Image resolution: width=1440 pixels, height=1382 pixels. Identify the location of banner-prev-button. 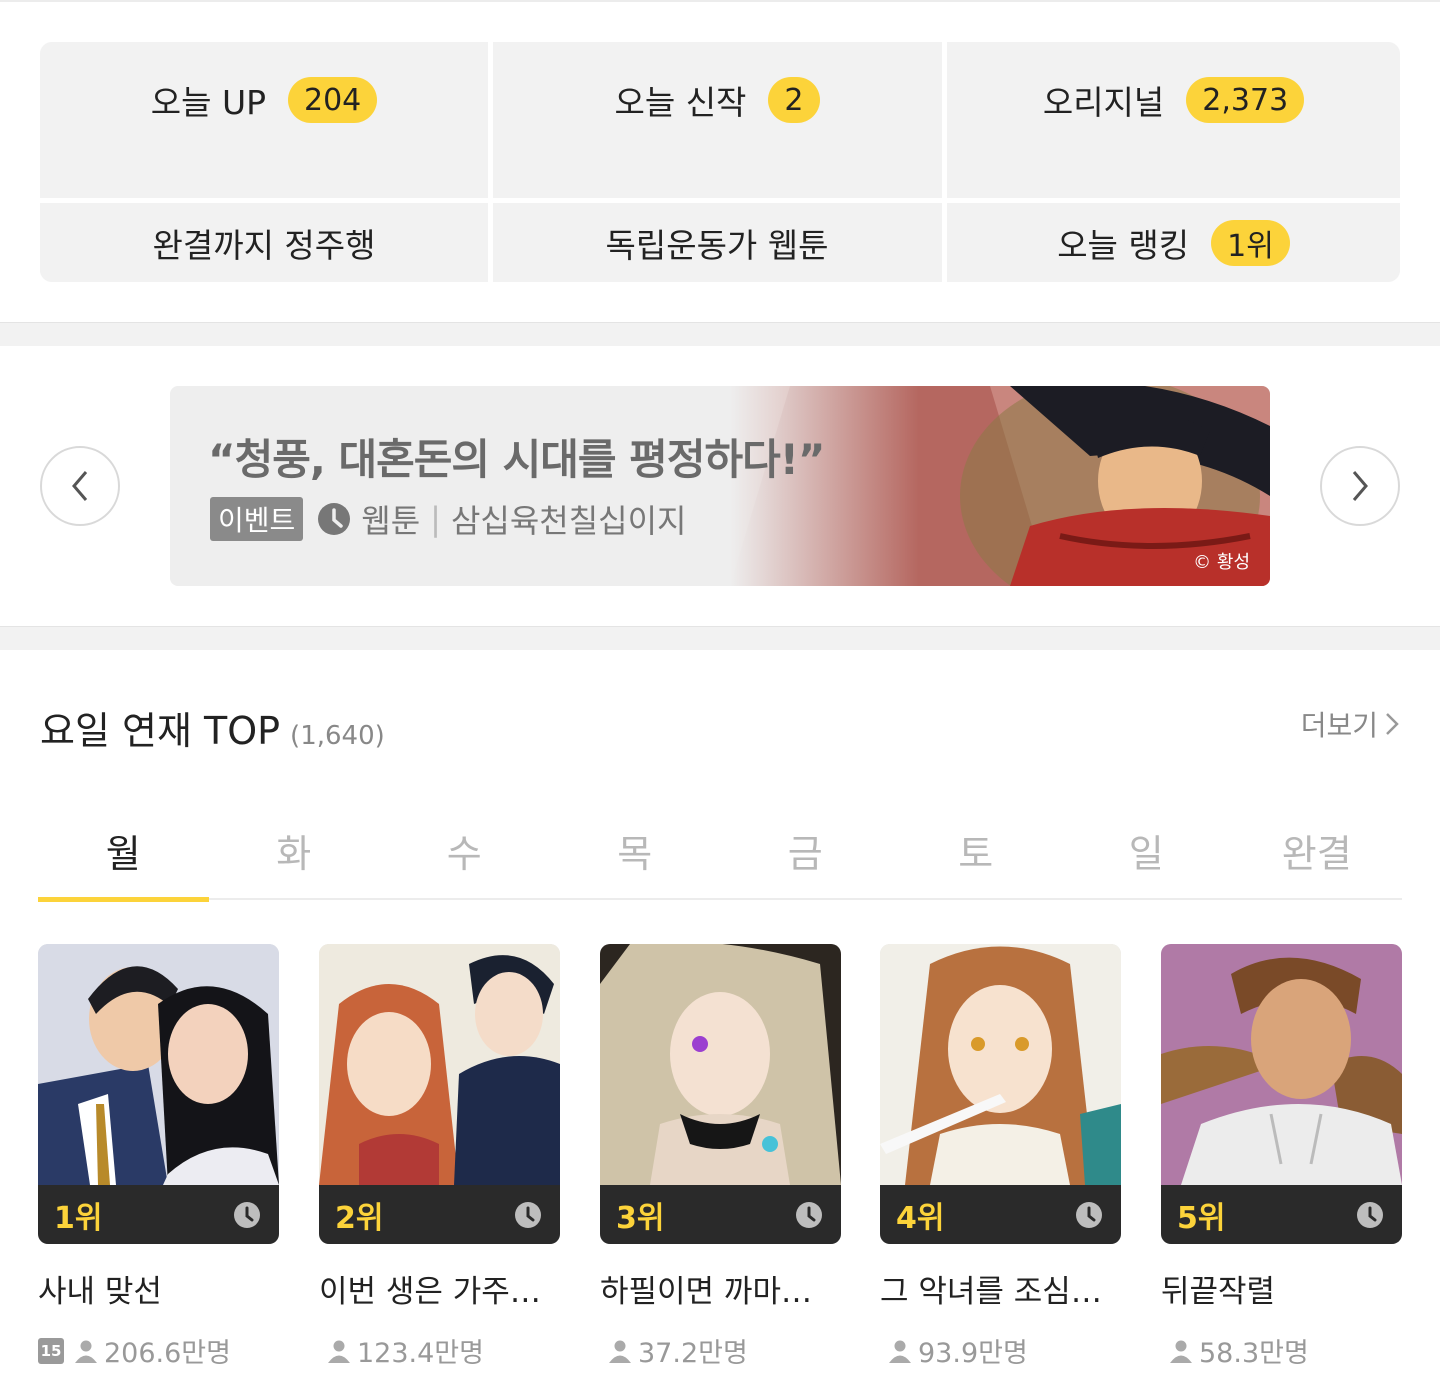
(80, 486).